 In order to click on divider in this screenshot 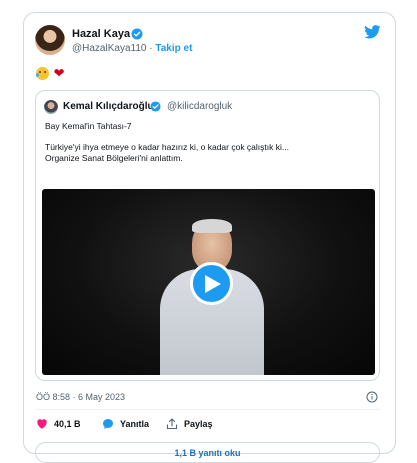, I will do `click(208, 409)`.